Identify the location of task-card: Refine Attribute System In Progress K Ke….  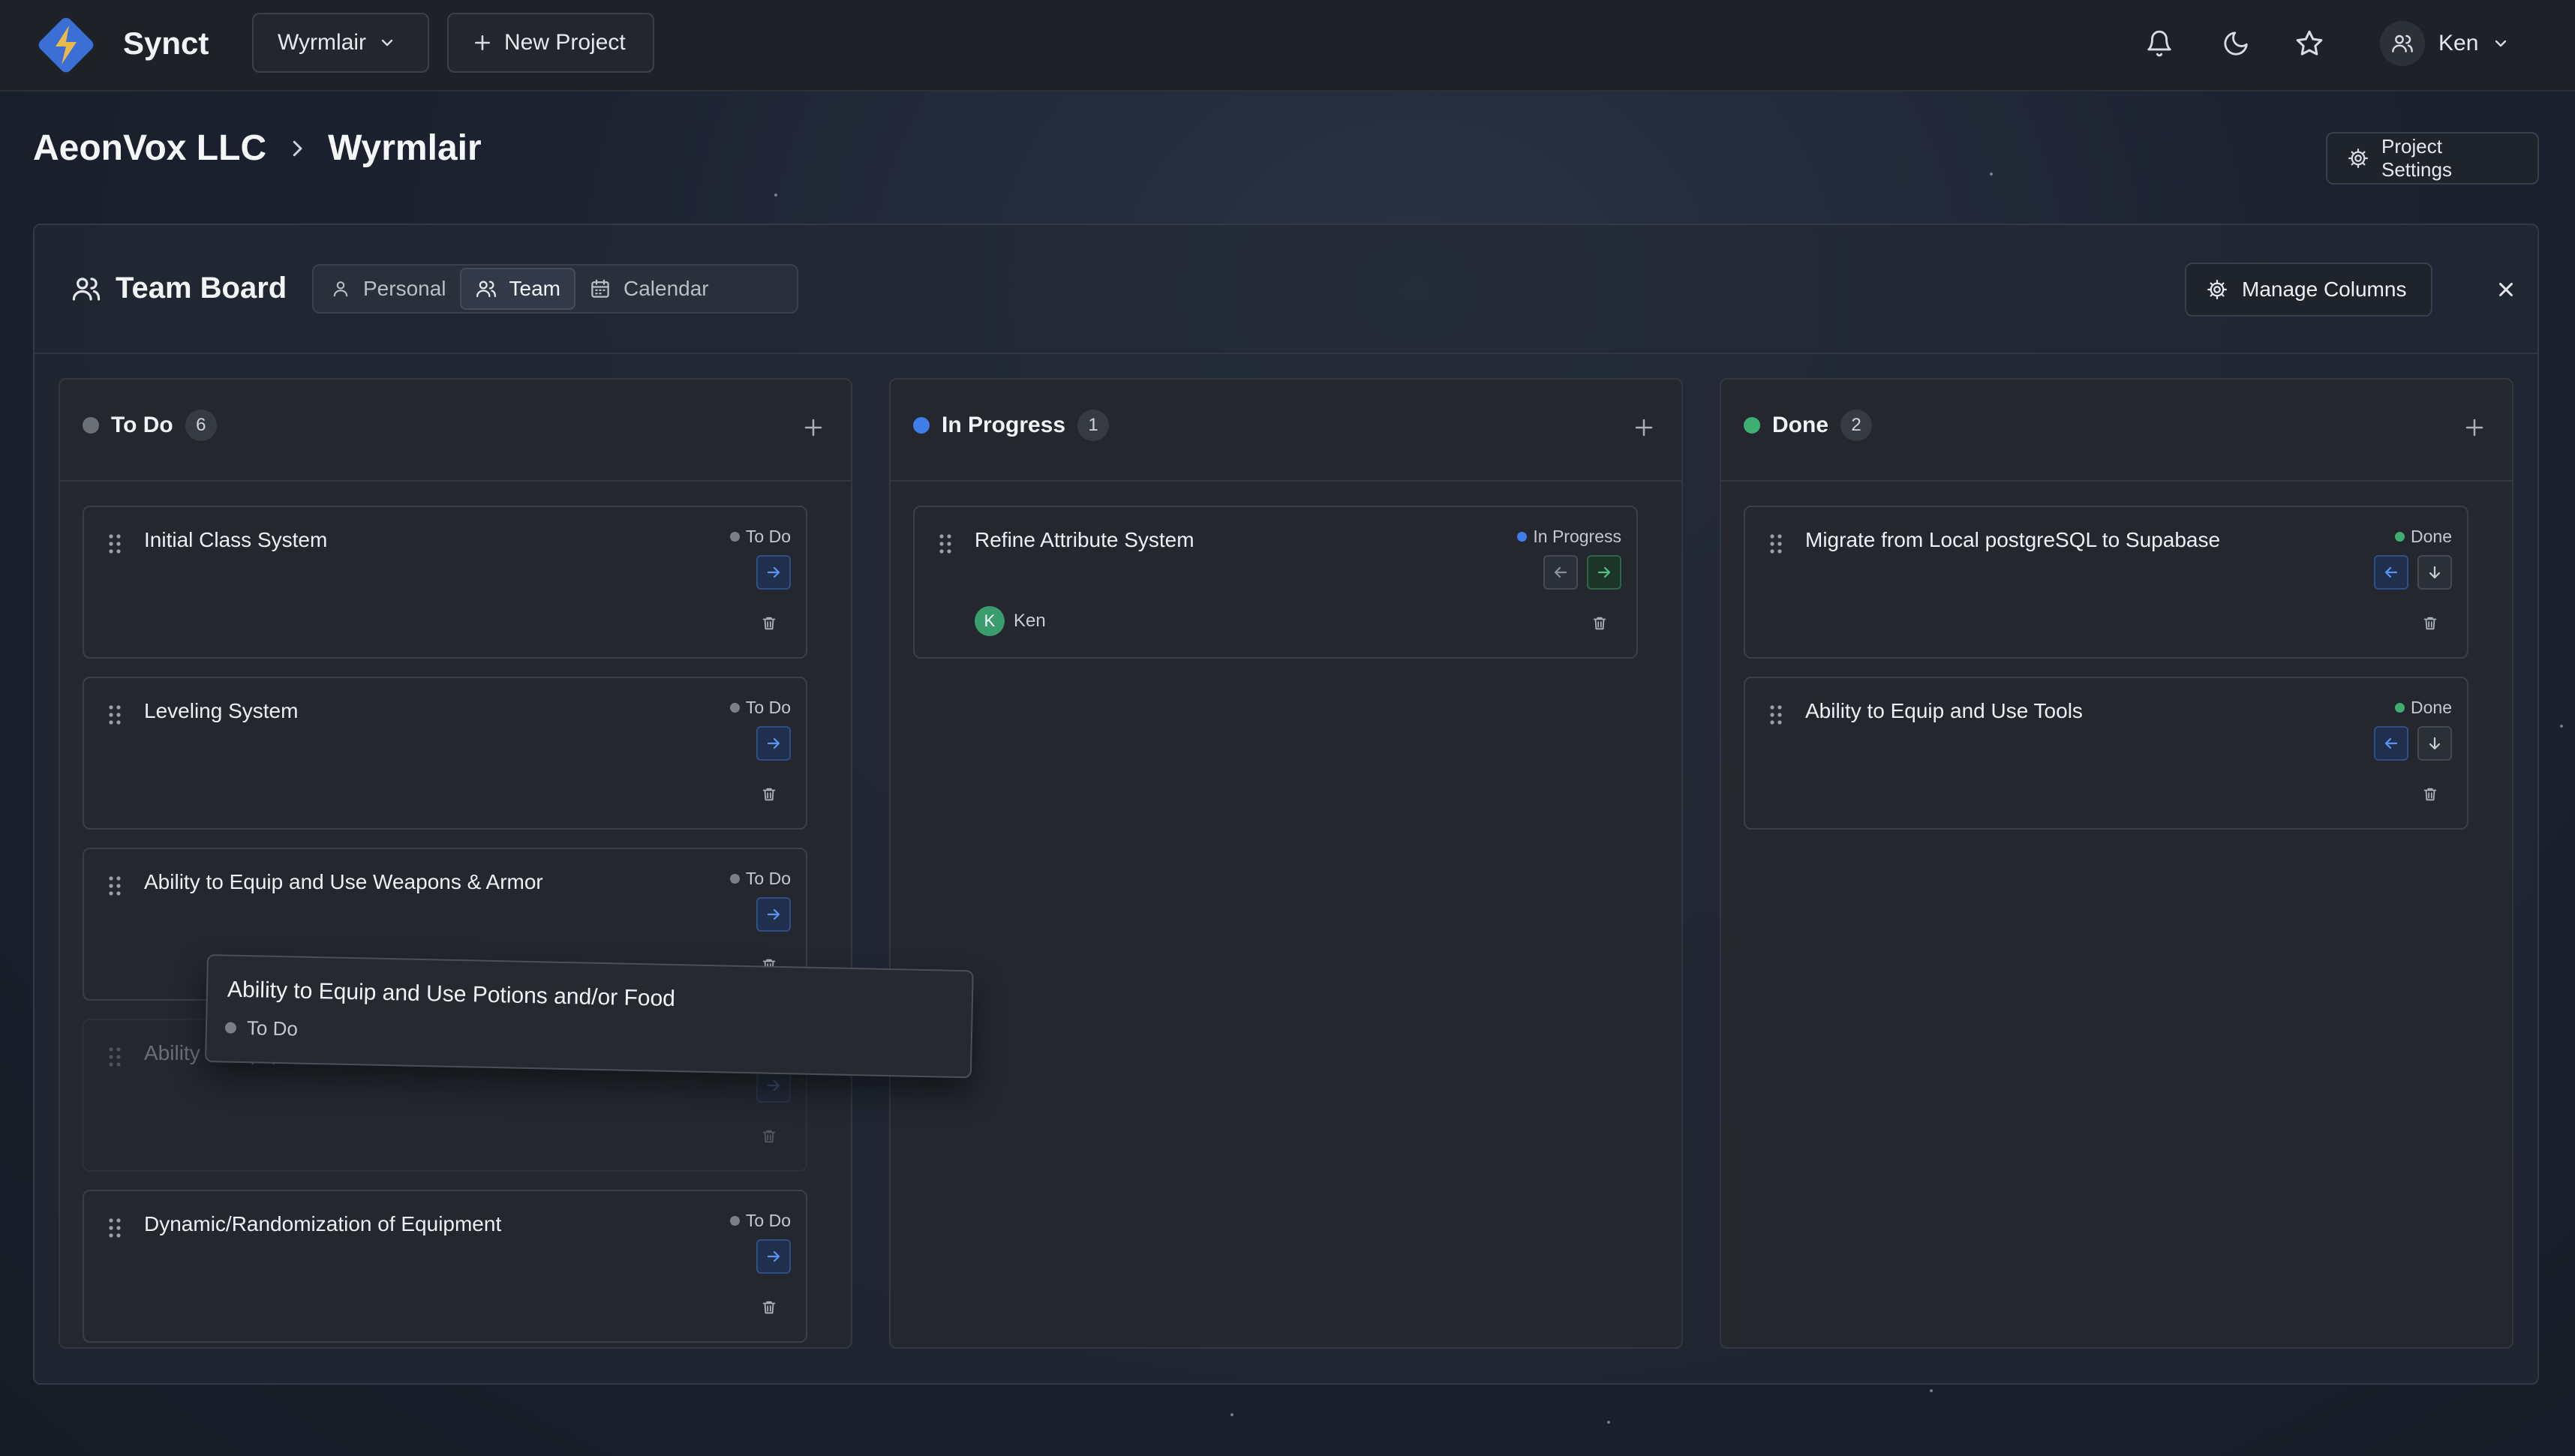
(1275, 582).